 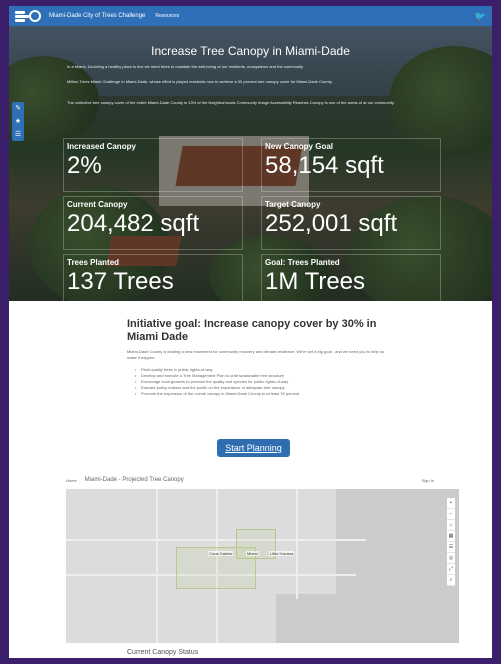 What do you see at coordinates (101, 146) in the screenshot?
I see `metric-label: Increased Canopy` at bounding box center [101, 146].